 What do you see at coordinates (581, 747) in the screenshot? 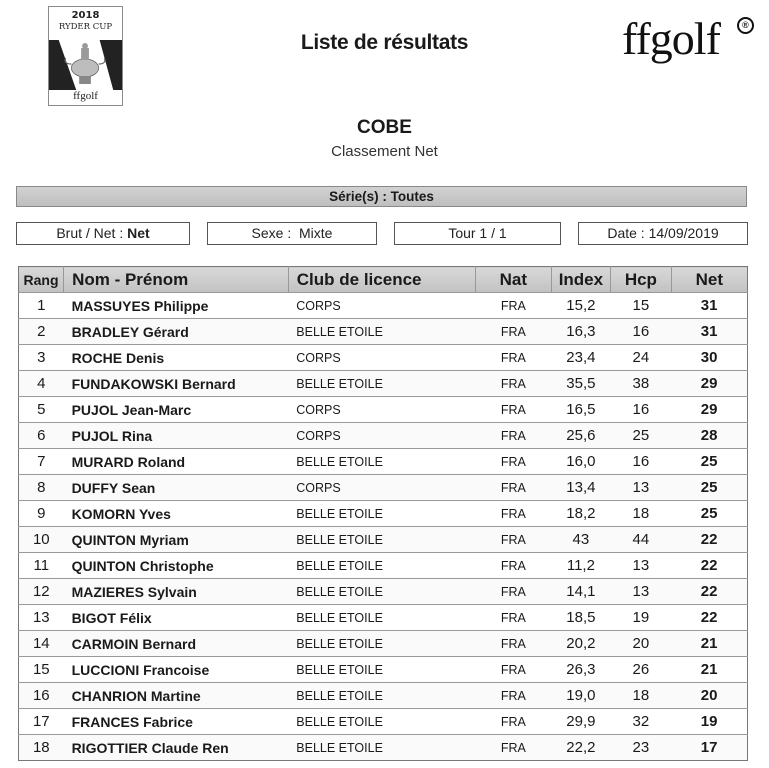
I see `index-cell: 22,2` at bounding box center [581, 747].